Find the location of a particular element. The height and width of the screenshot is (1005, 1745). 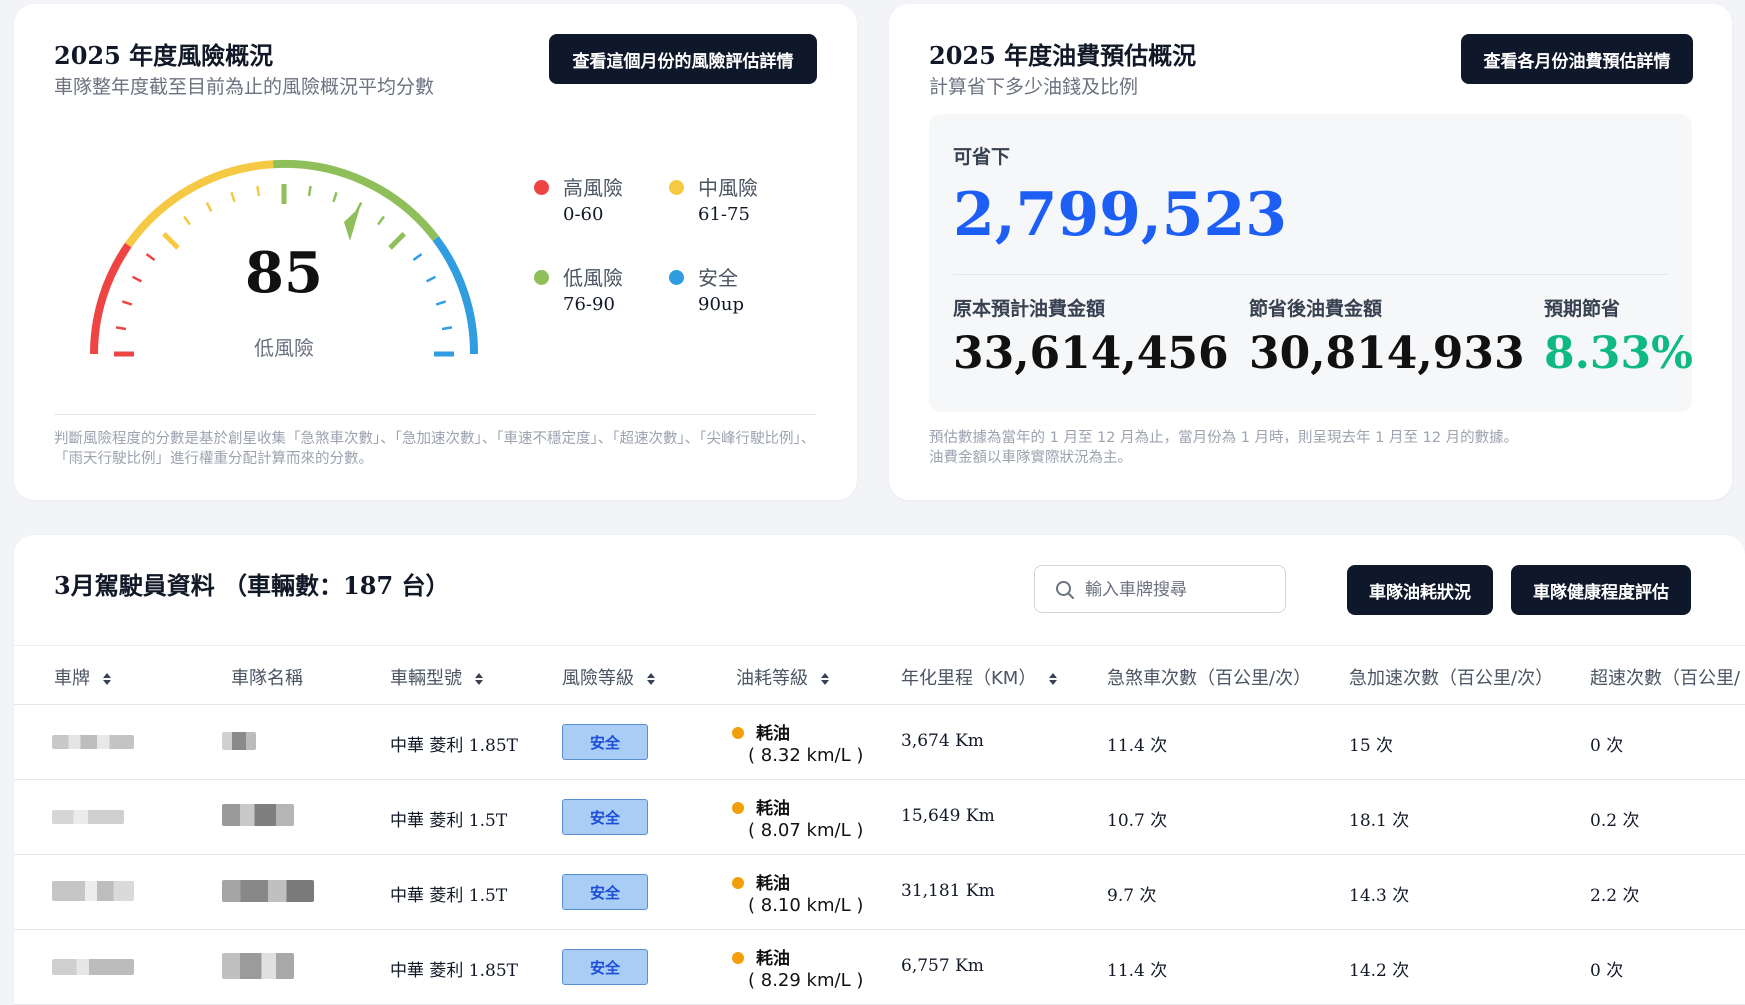

hard-brake-count: 9.7 次 is located at coordinates (1132, 896).